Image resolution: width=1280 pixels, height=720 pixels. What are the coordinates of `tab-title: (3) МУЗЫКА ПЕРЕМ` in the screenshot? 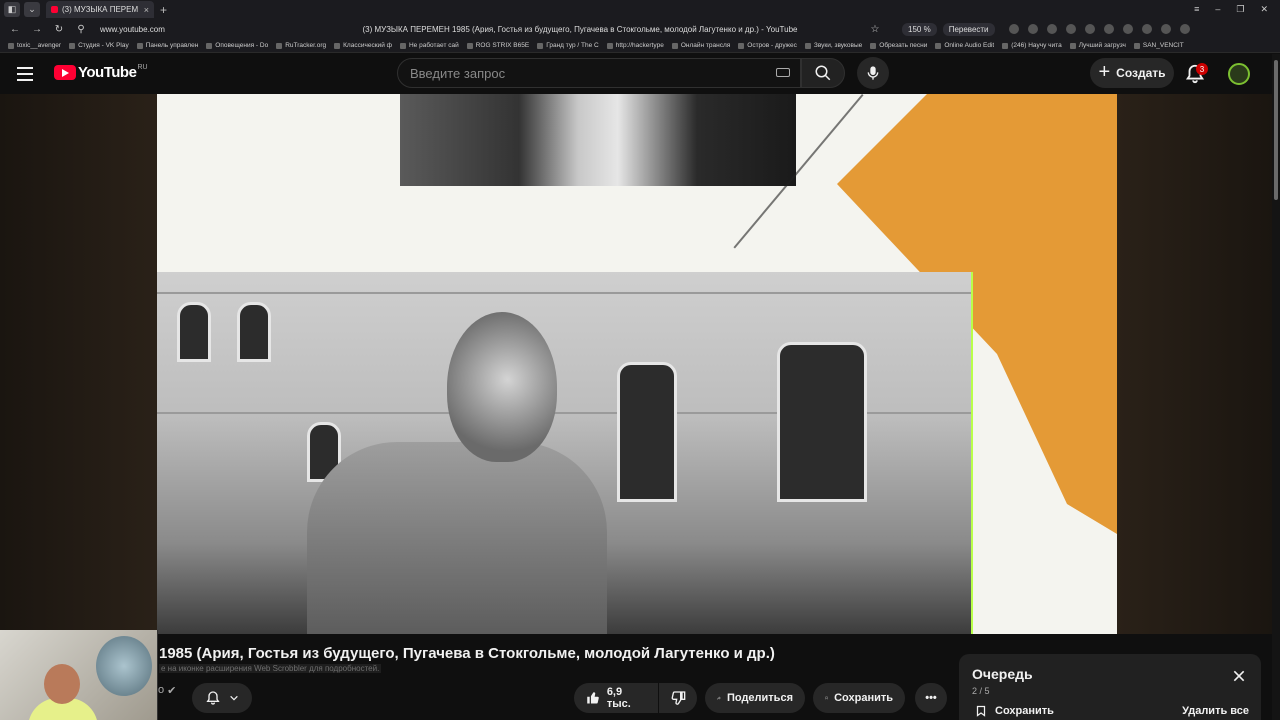 It's located at (100, 9).